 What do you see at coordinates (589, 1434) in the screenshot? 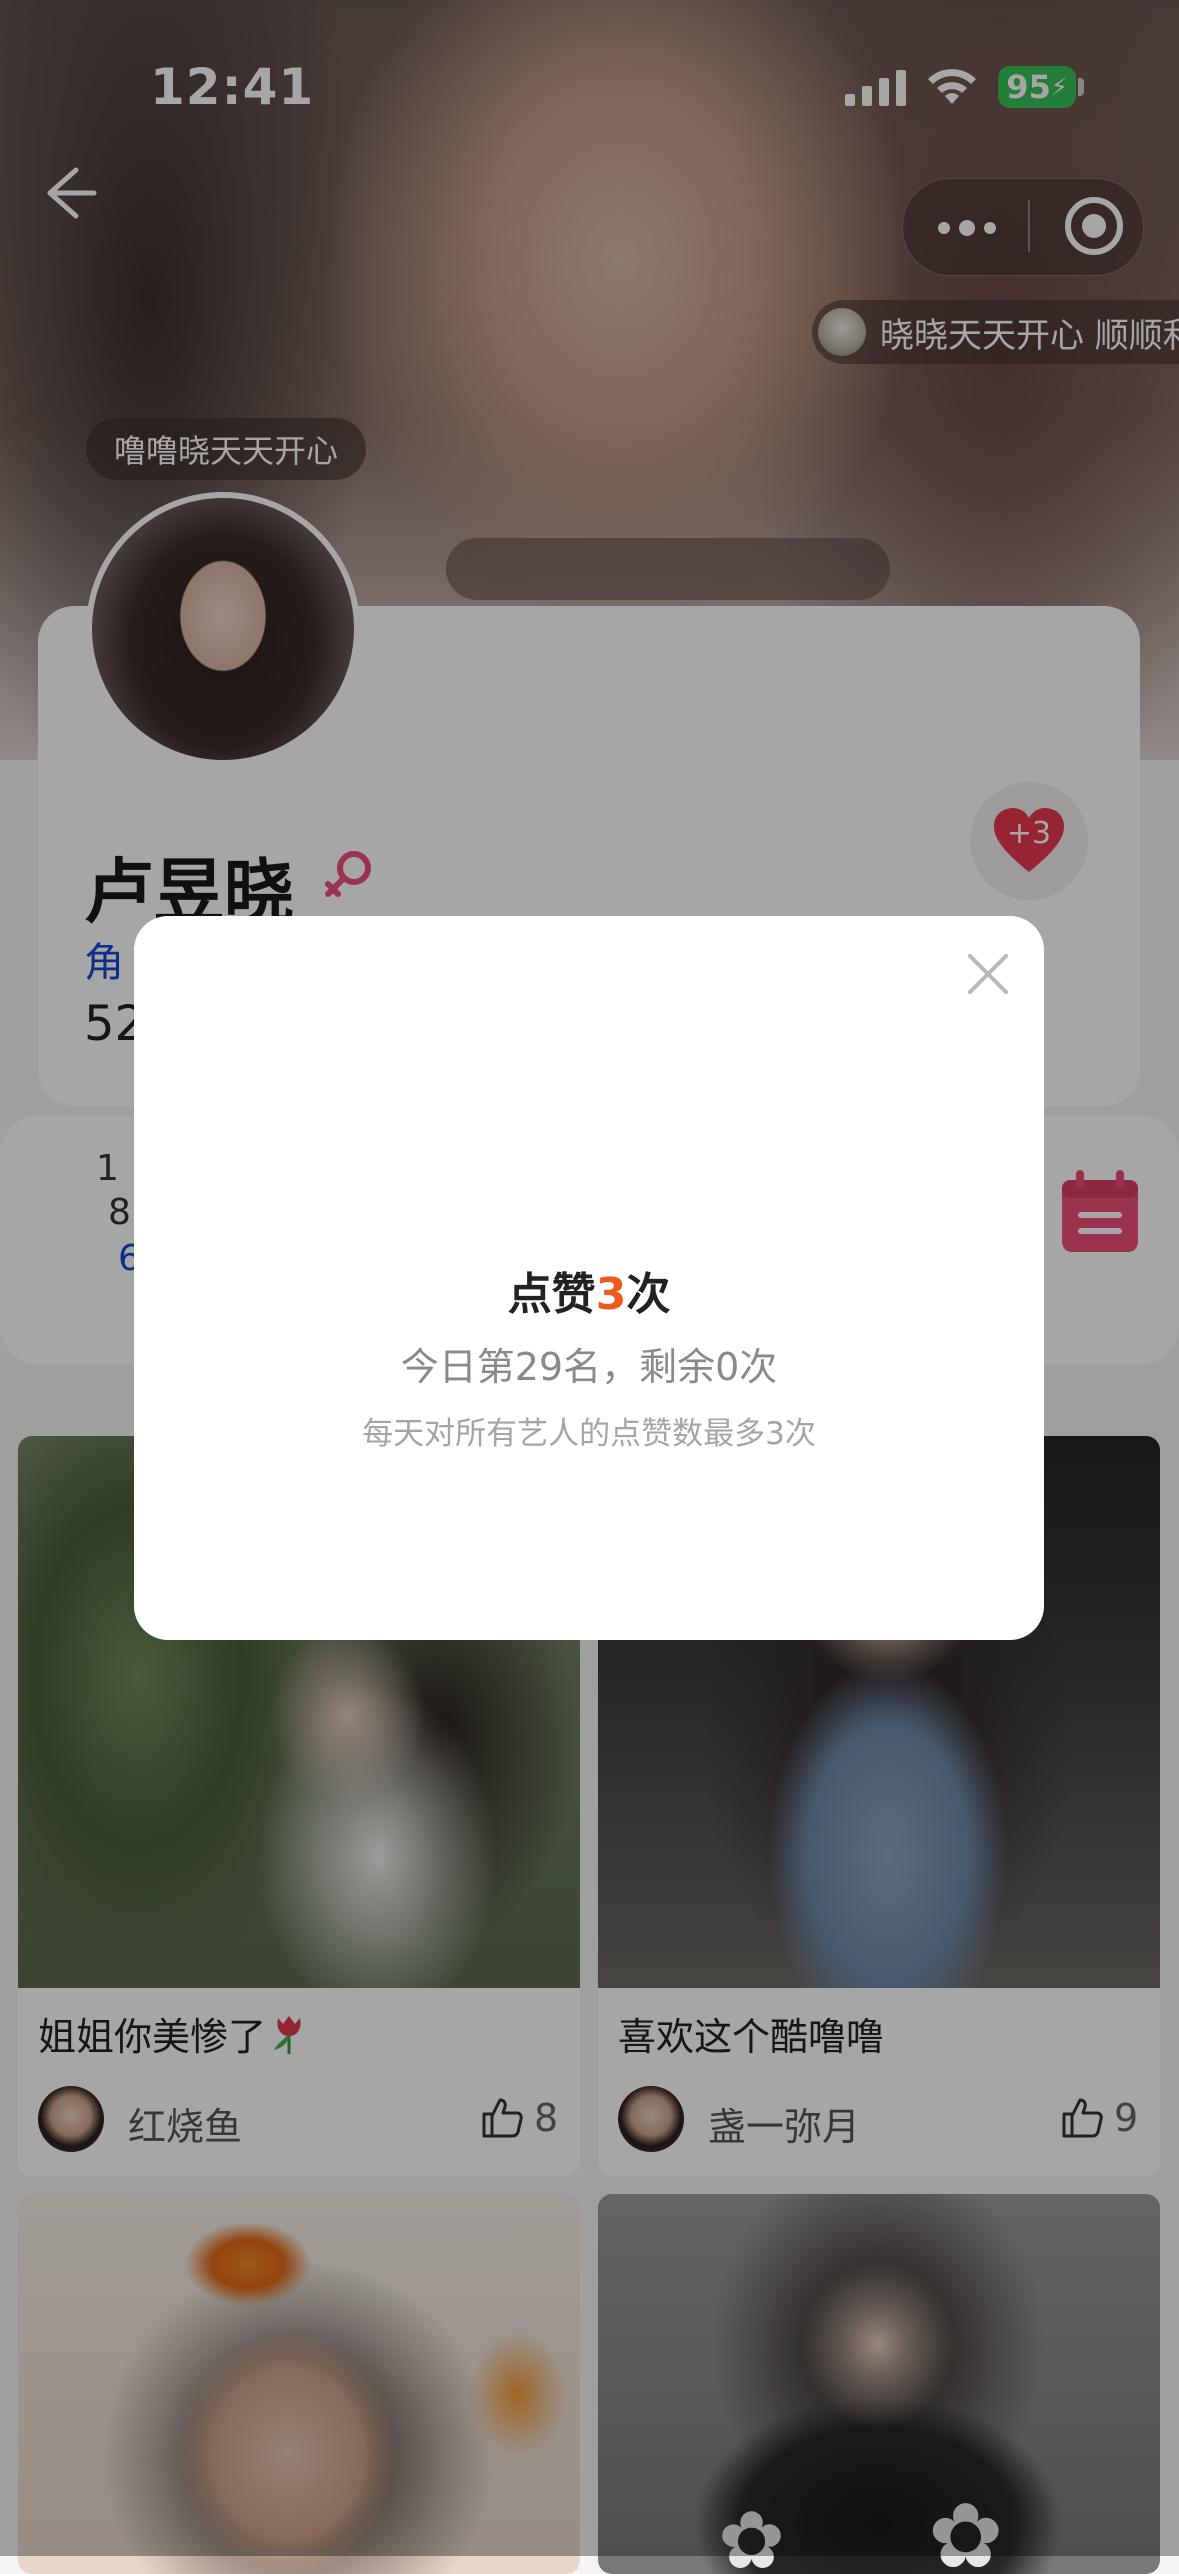
I see `dialog-note: 每天对所有艺人的点赞数最多3次` at bounding box center [589, 1434].